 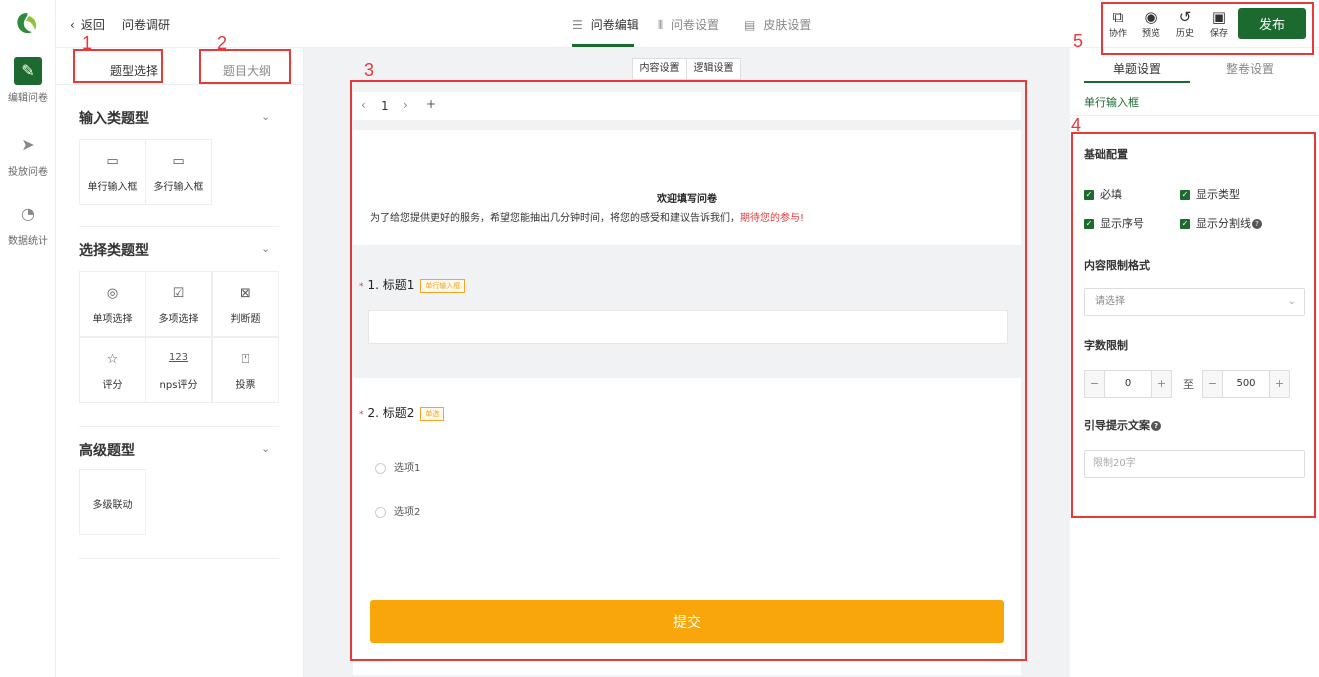 What do you see at coordinates (1272, 23) in the screenshot?
I see `publish-button: 发布` at bounding box center [1272, 23].